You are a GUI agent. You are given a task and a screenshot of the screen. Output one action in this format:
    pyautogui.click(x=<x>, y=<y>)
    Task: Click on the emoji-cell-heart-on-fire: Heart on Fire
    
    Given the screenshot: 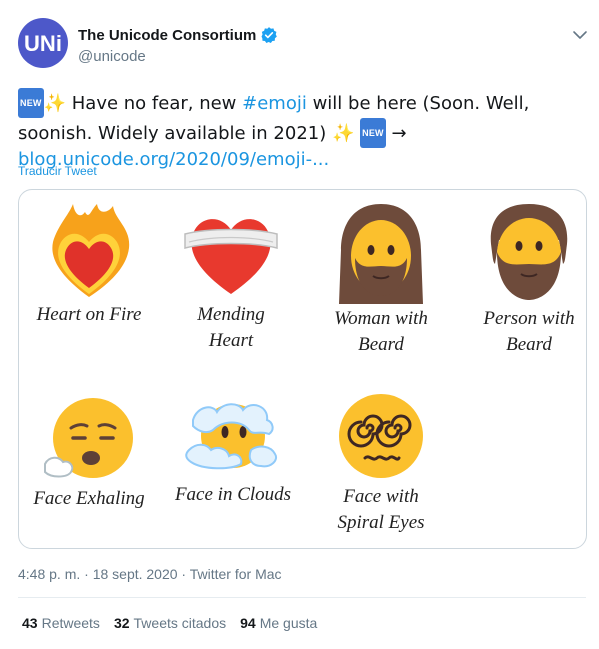 What is the action you would take?
    pyautogui.click(x=89, y=265)
    